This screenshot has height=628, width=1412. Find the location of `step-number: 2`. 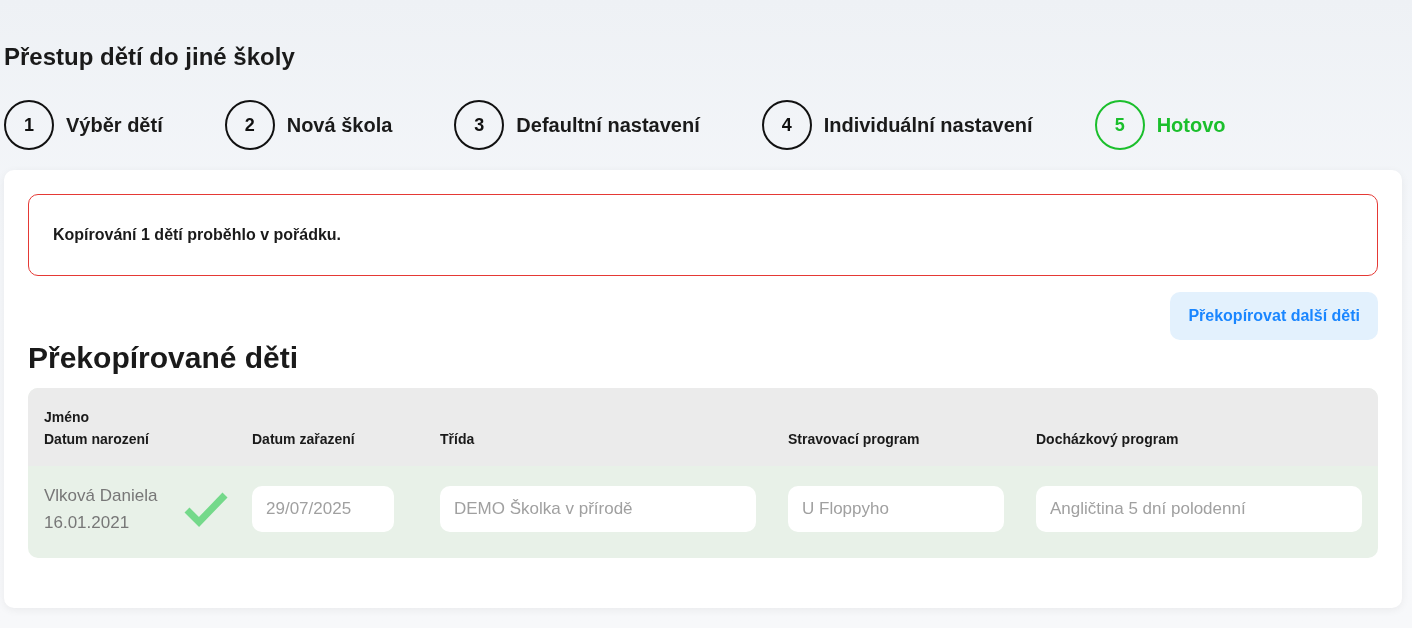

step-number: 2 is located at coordinates (249, 125).